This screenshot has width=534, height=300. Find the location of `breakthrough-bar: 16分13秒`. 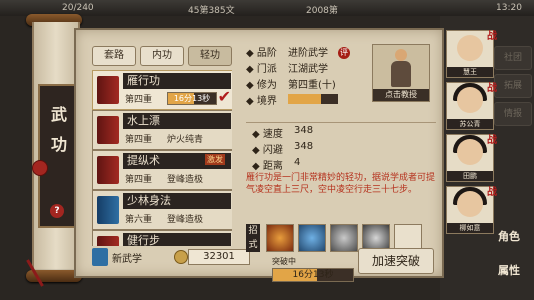

breakthrough-bar: 16分13秒 is located at coordinates (313, 275).